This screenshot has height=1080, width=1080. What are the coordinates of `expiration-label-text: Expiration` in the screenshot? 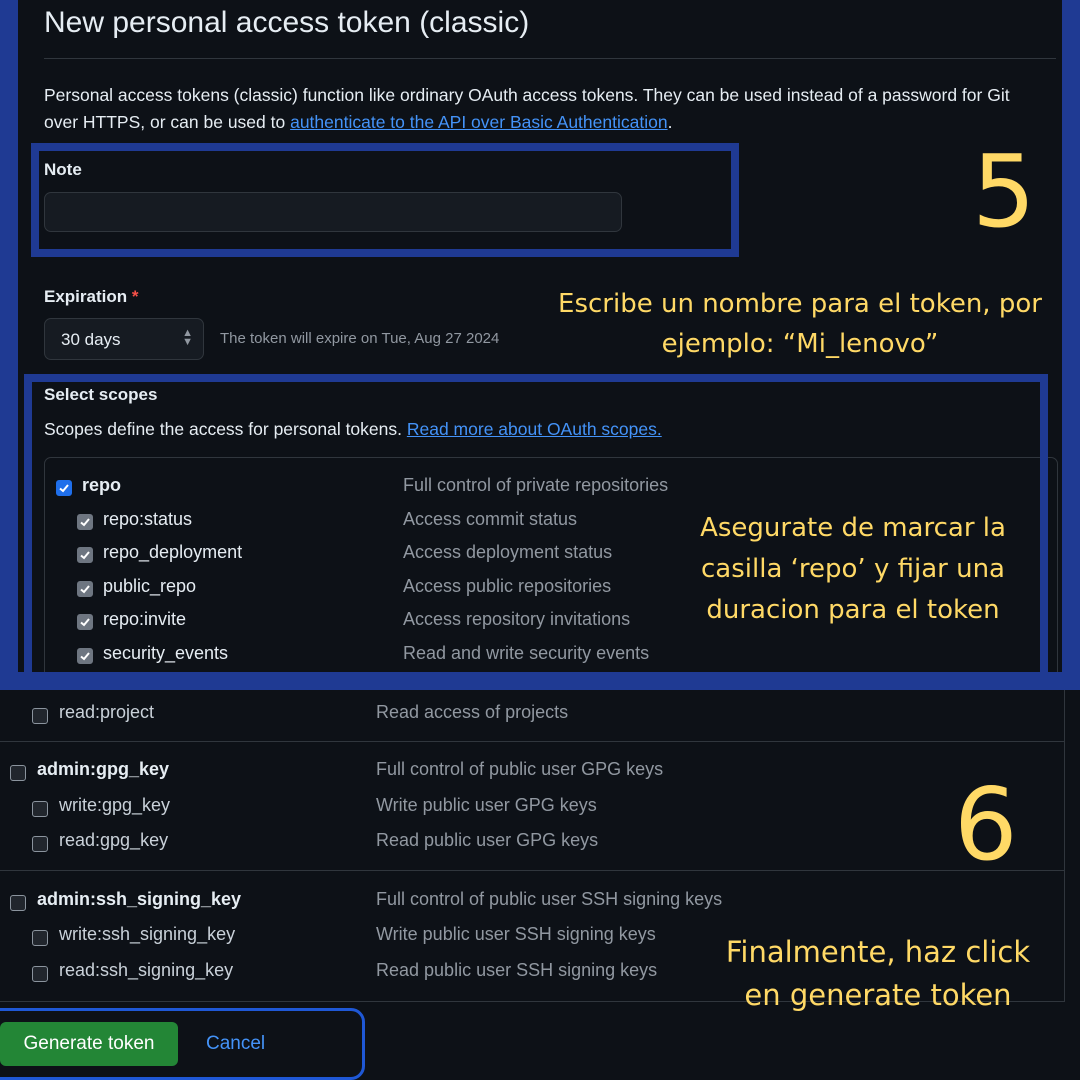 It's located at (86, 296).